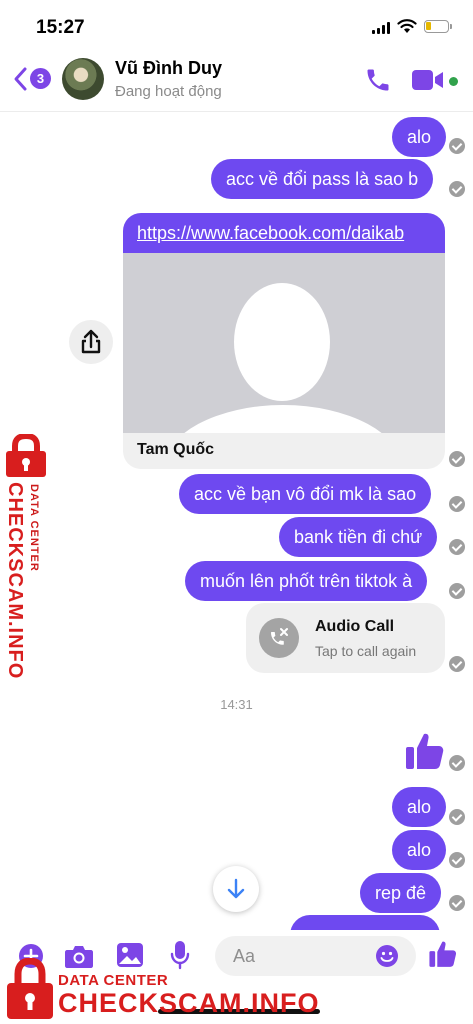 The height and width of the screenshot is (1024, 473). I want to click on message-input-placeholder: Aa, so click(244, 956).